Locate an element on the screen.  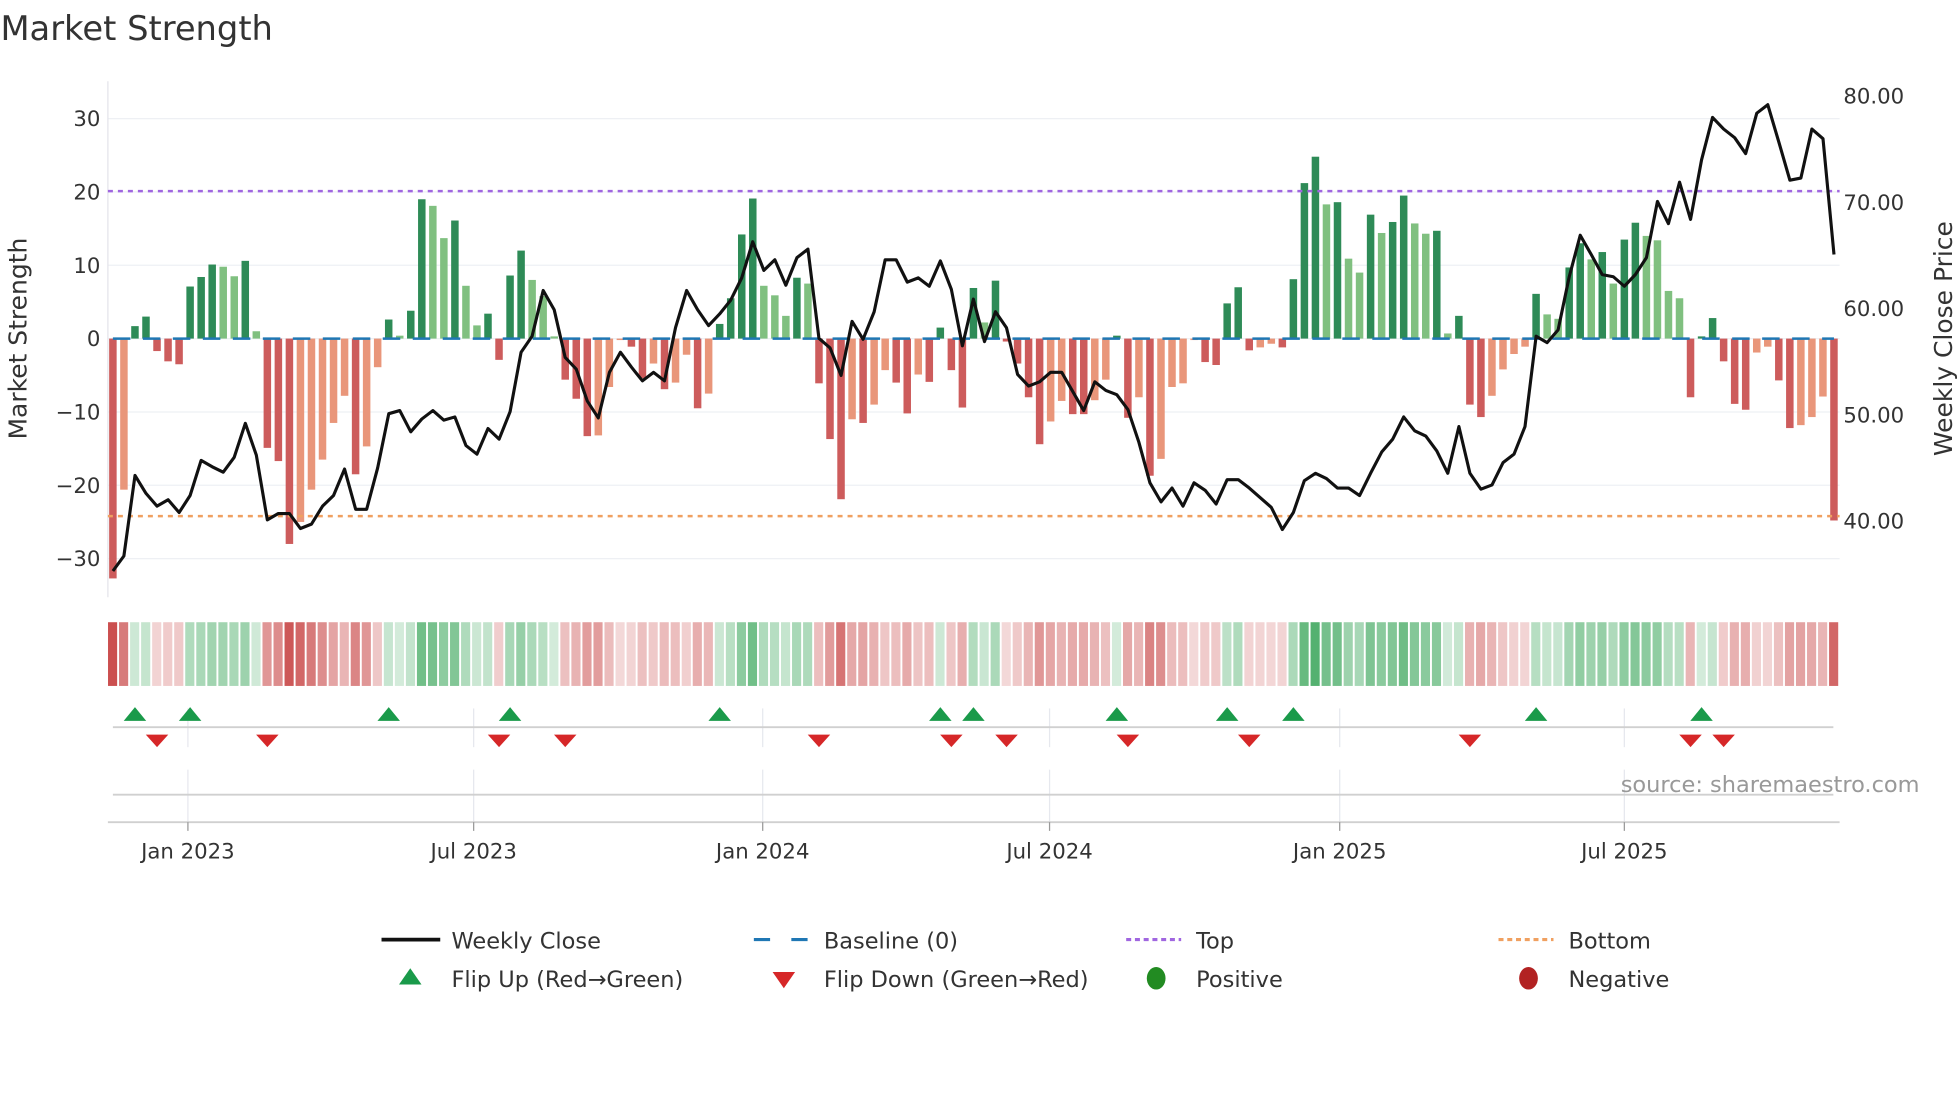
legend-label: Negative is located at coordinates (1618, 980).